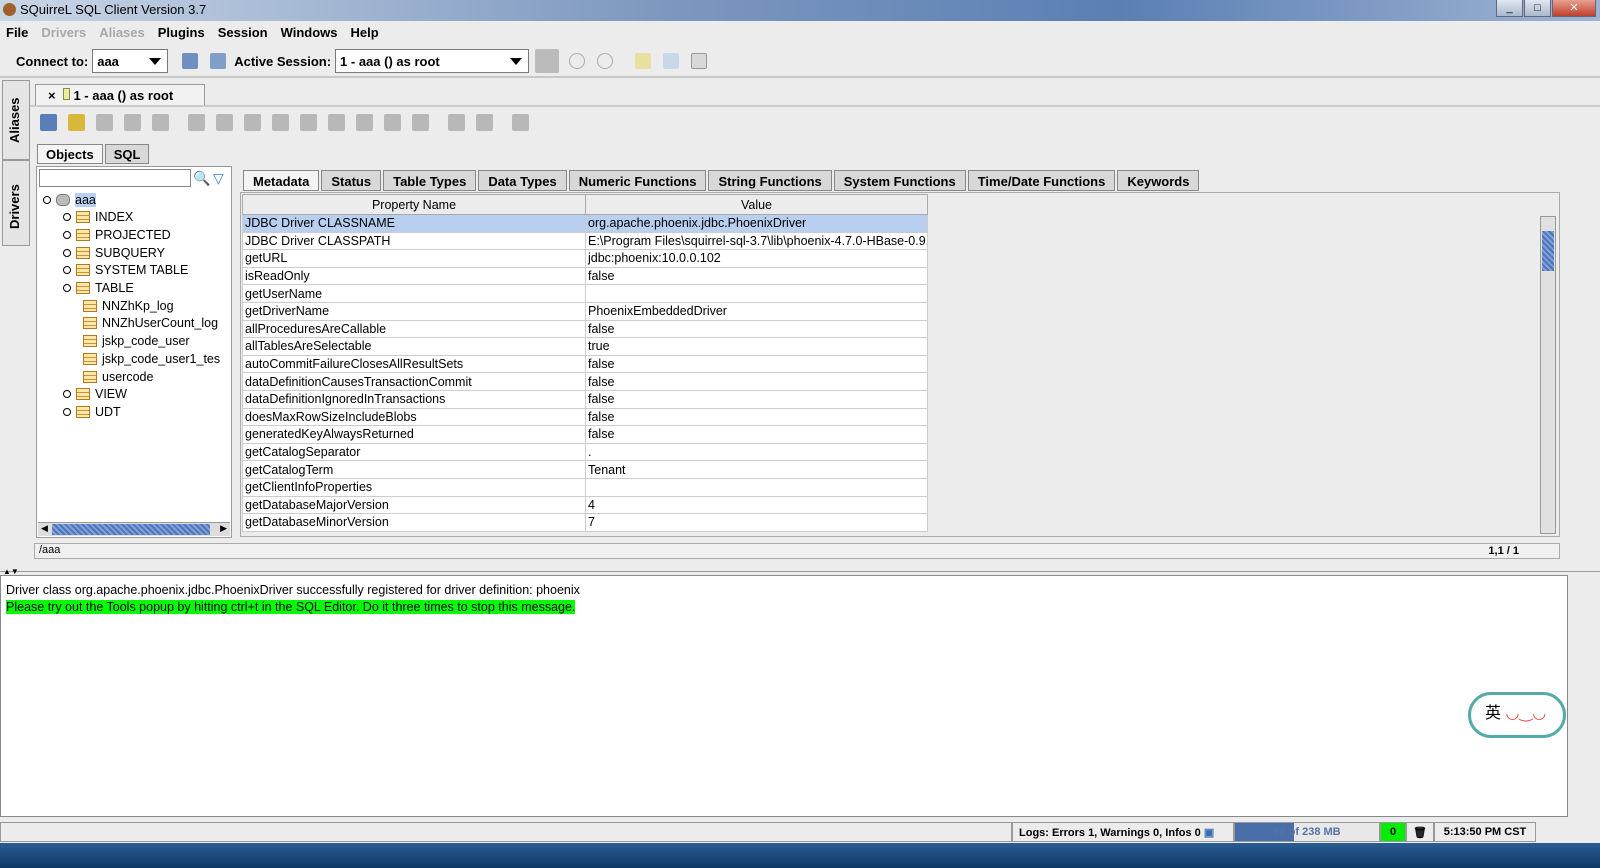 The width and height of the screenshot is (1600, 868). Describe the element at coordinates (69, 199) in the screenshot. I see `tree-item: aaa` at that location.